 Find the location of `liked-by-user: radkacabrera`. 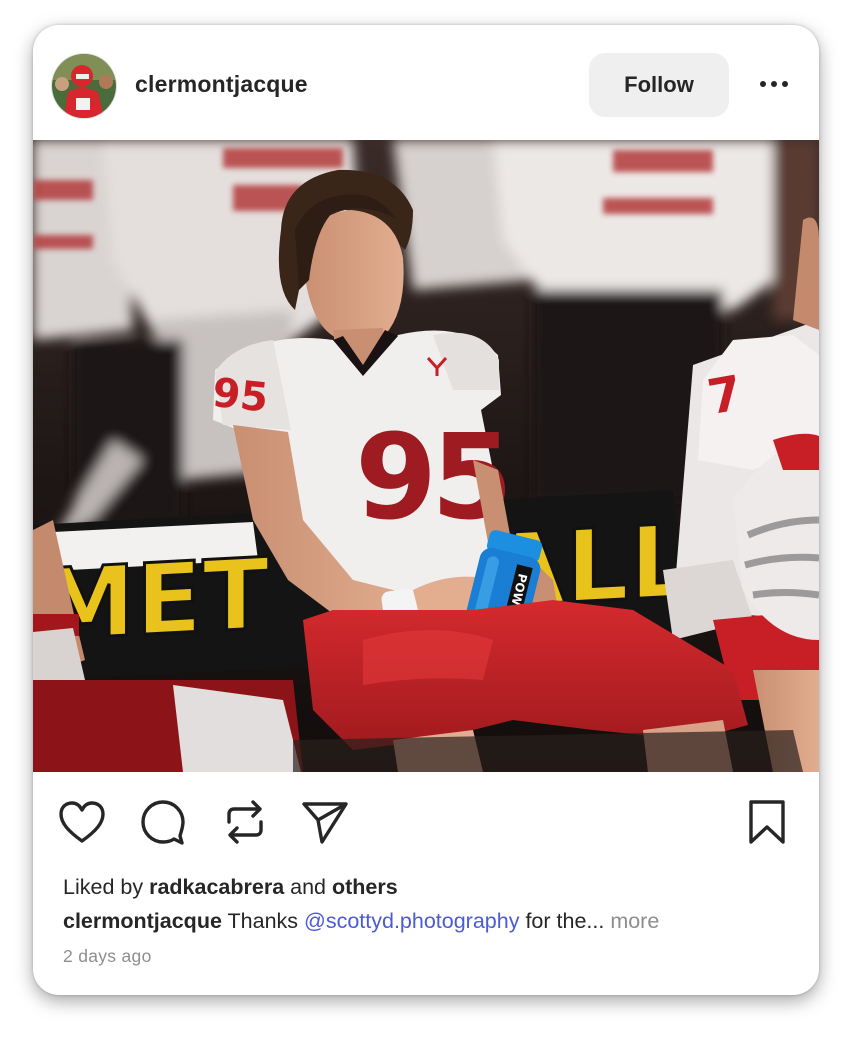

liked-by-user: radkacabrera is located at coordinates (216, 887).